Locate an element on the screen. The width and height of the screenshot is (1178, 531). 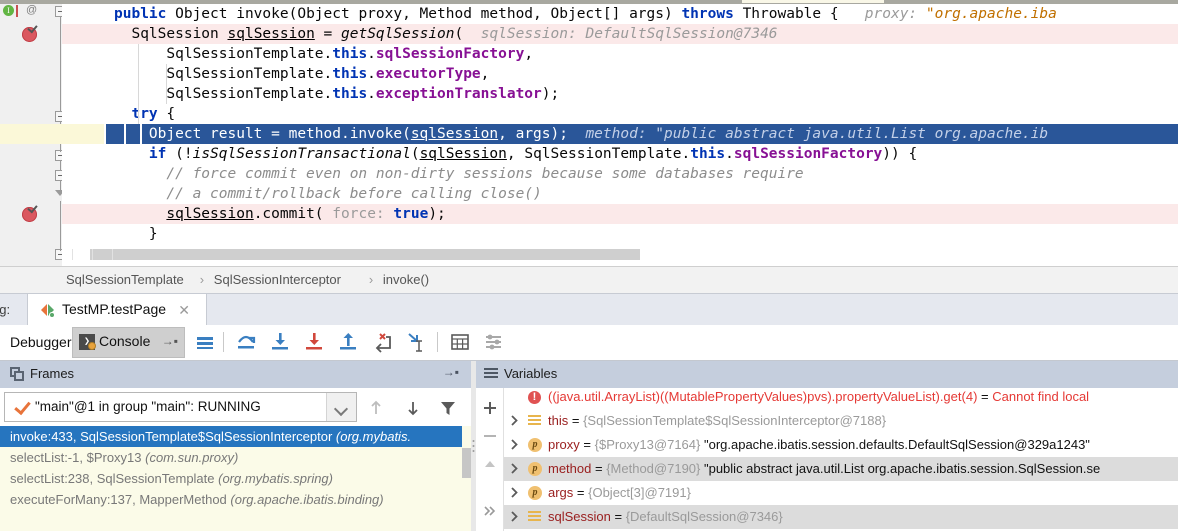
editor-hscroll-thumb is located at coordinates (365, 254).